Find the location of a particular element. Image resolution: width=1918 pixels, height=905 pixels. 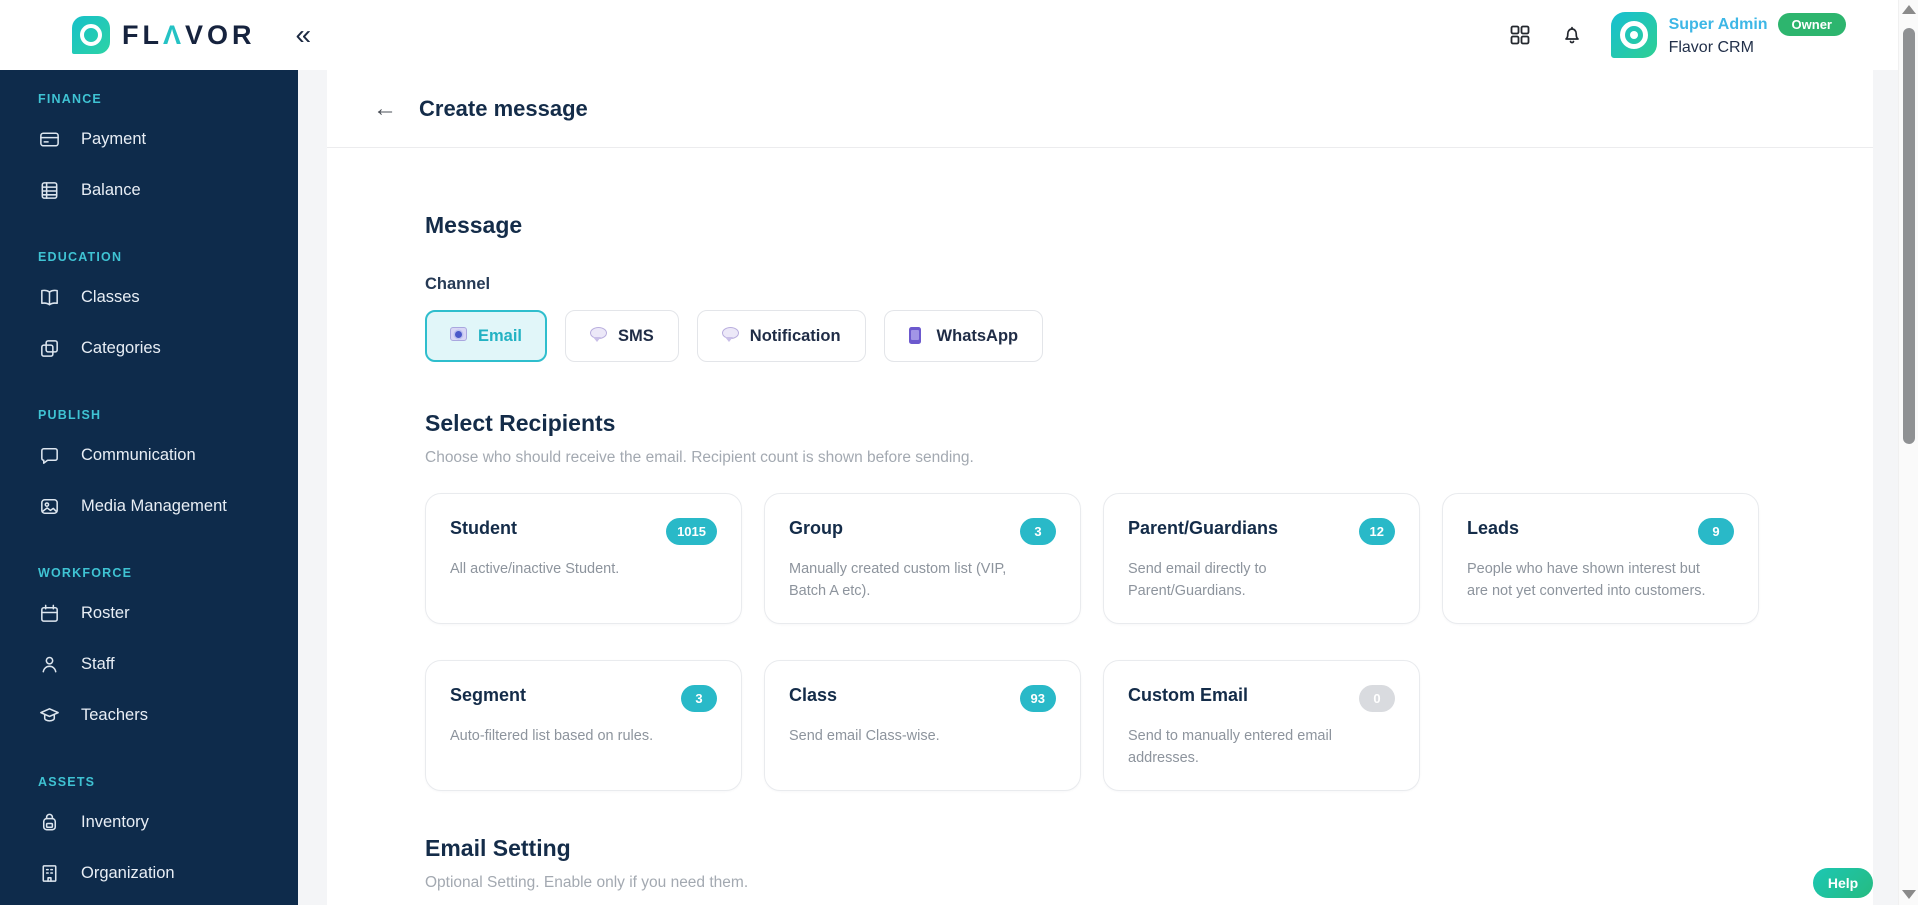

count-badge: 9 is located at coordinates (1716, 531).